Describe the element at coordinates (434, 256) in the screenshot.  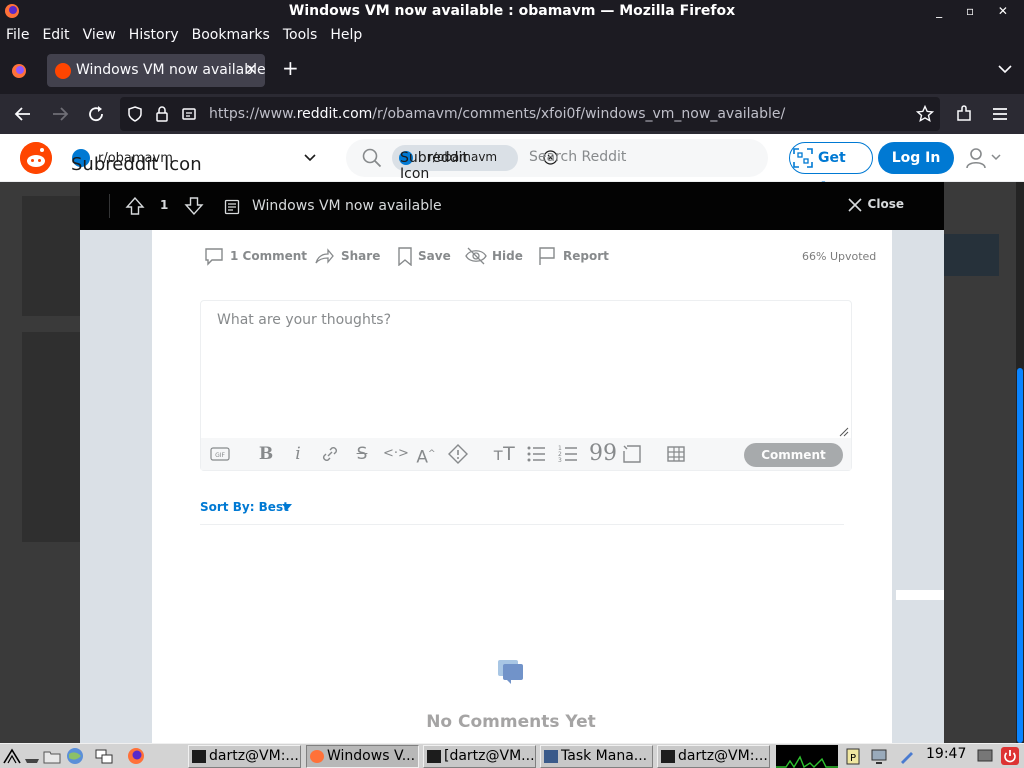
I see `save-label: Save` at that location.